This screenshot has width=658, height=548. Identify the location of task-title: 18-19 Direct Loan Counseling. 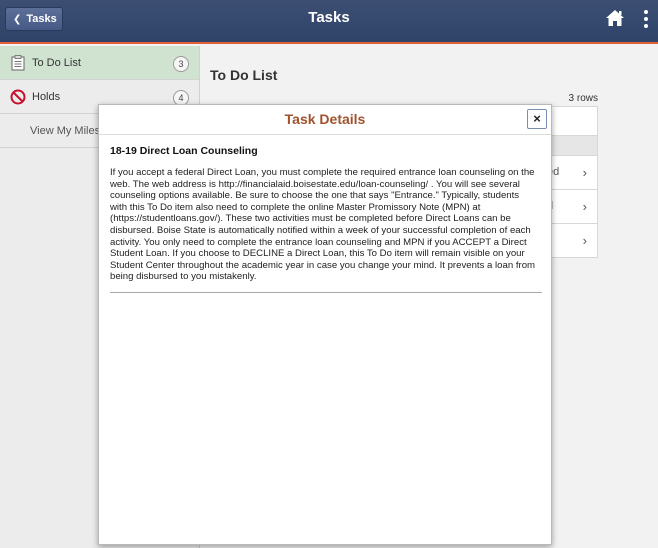
(184, 151).